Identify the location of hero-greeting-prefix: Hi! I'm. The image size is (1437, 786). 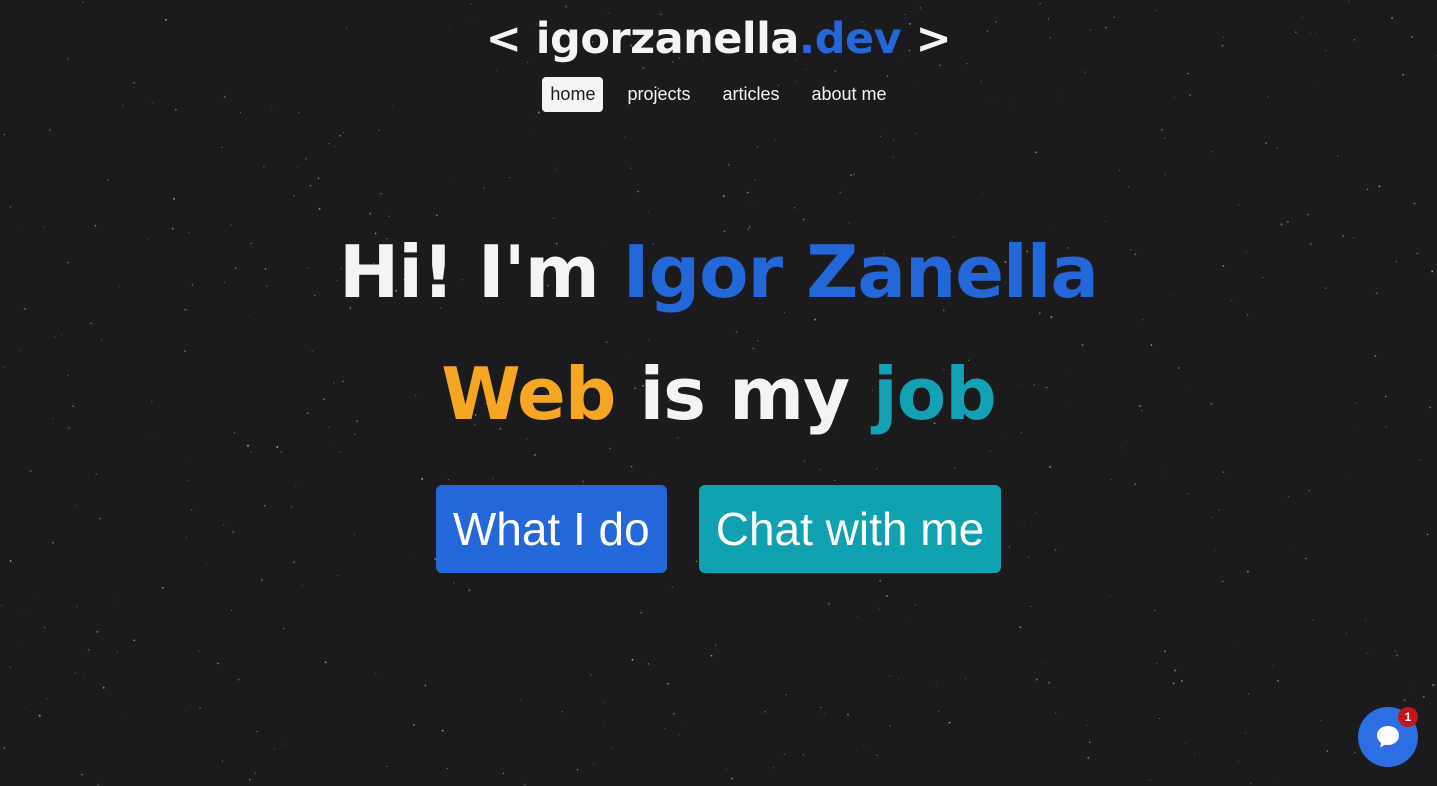
(481, 272).